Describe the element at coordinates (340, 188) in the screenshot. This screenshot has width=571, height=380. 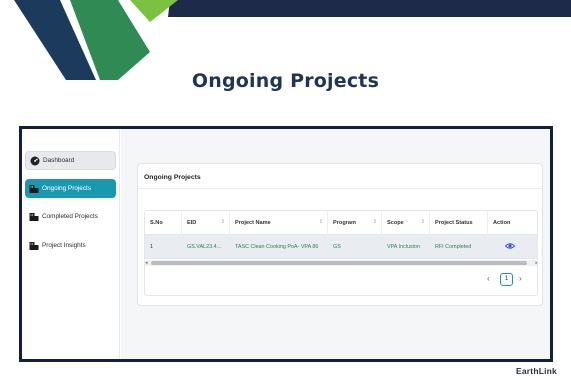
I see `divider` at that location.